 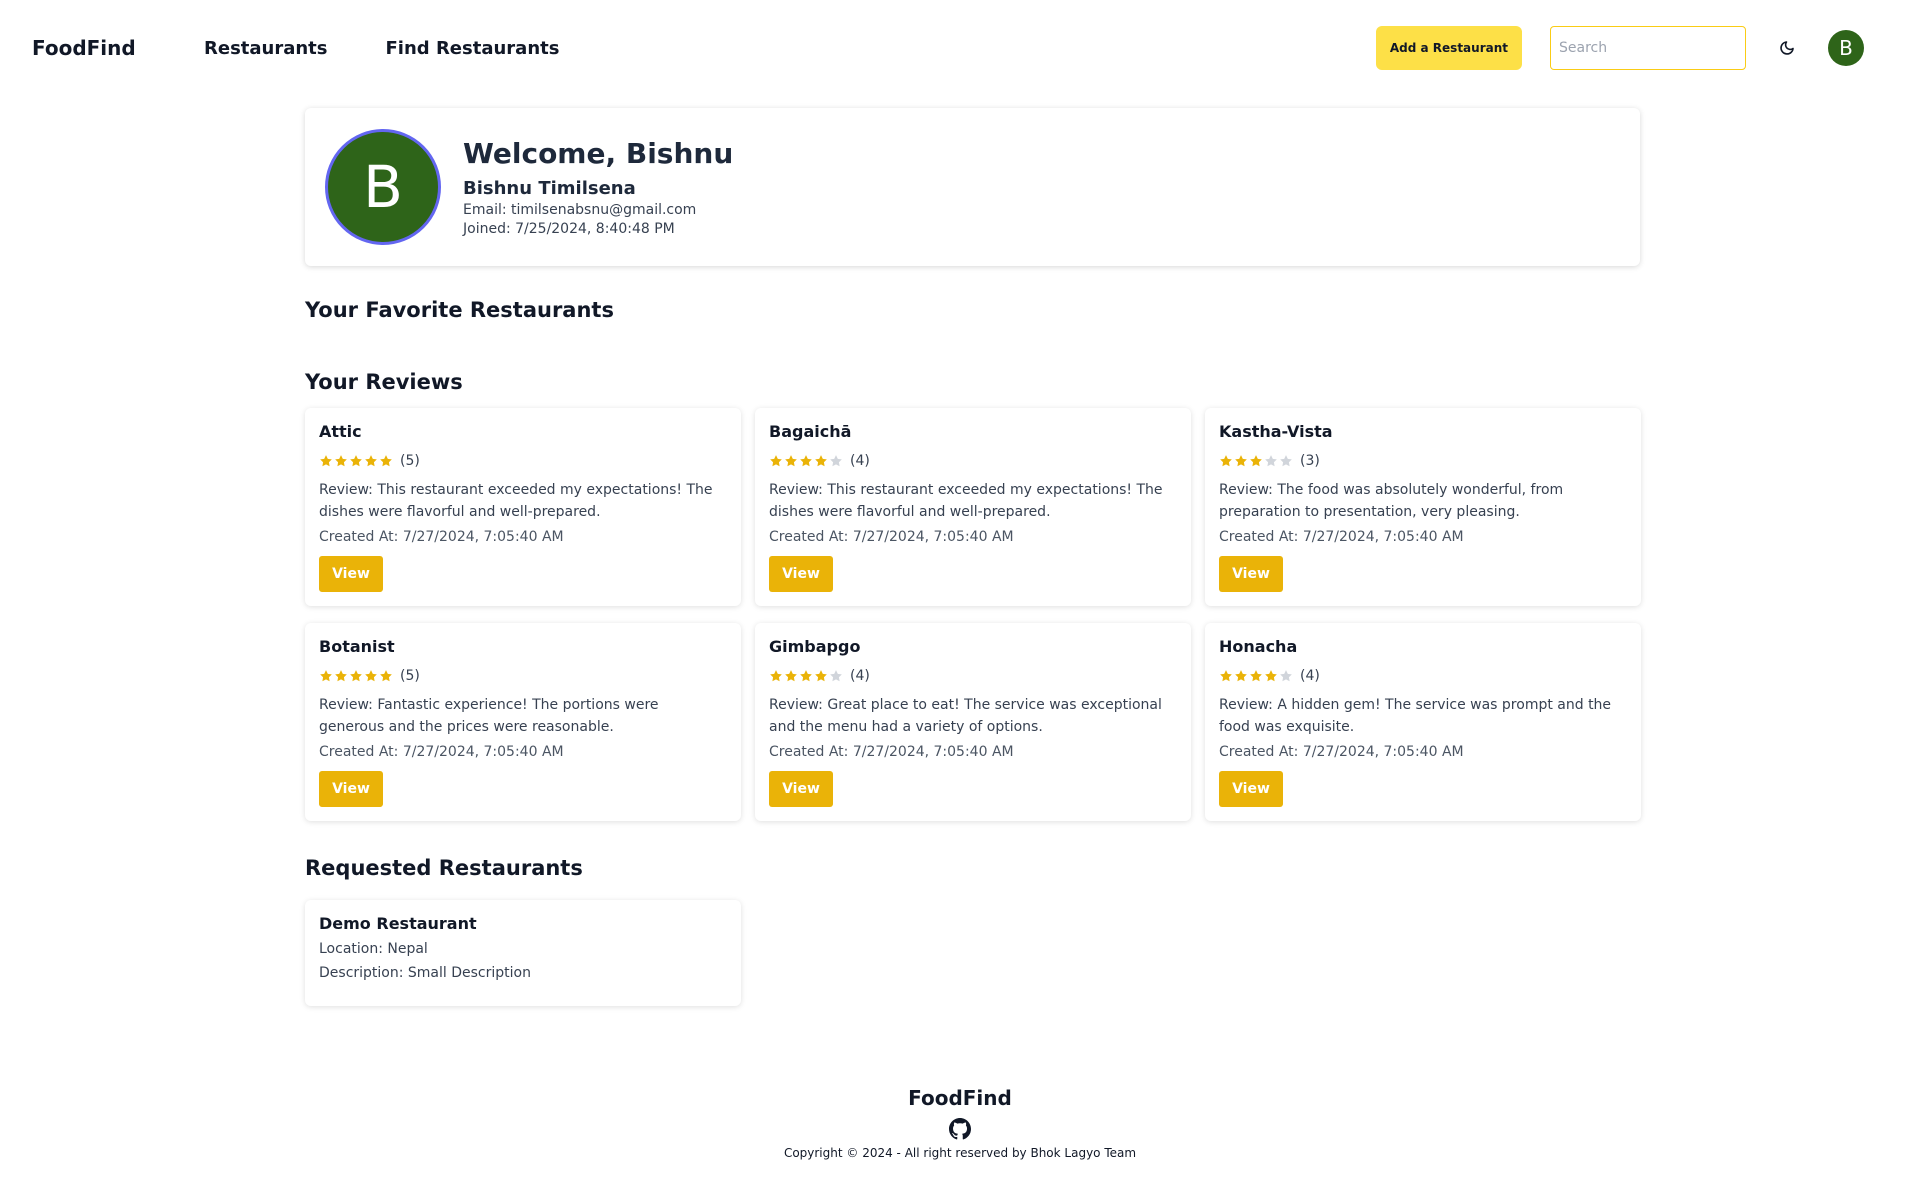 What do you see at coordinates (1258, 646) in the screenshot?
I see `review-restaurant-name: Honacha` at bounding box center [1258, 646].